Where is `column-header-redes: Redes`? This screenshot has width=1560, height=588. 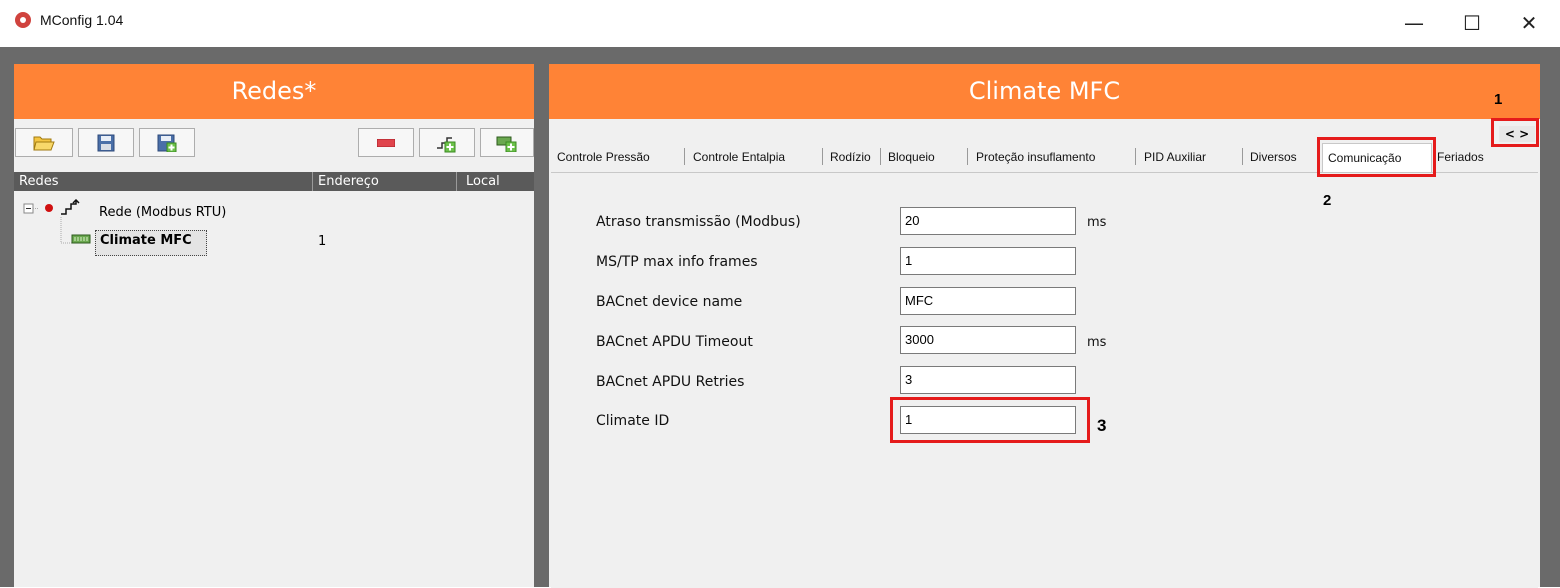 column-header-redes: Redes is located at coordinates (38, 181).